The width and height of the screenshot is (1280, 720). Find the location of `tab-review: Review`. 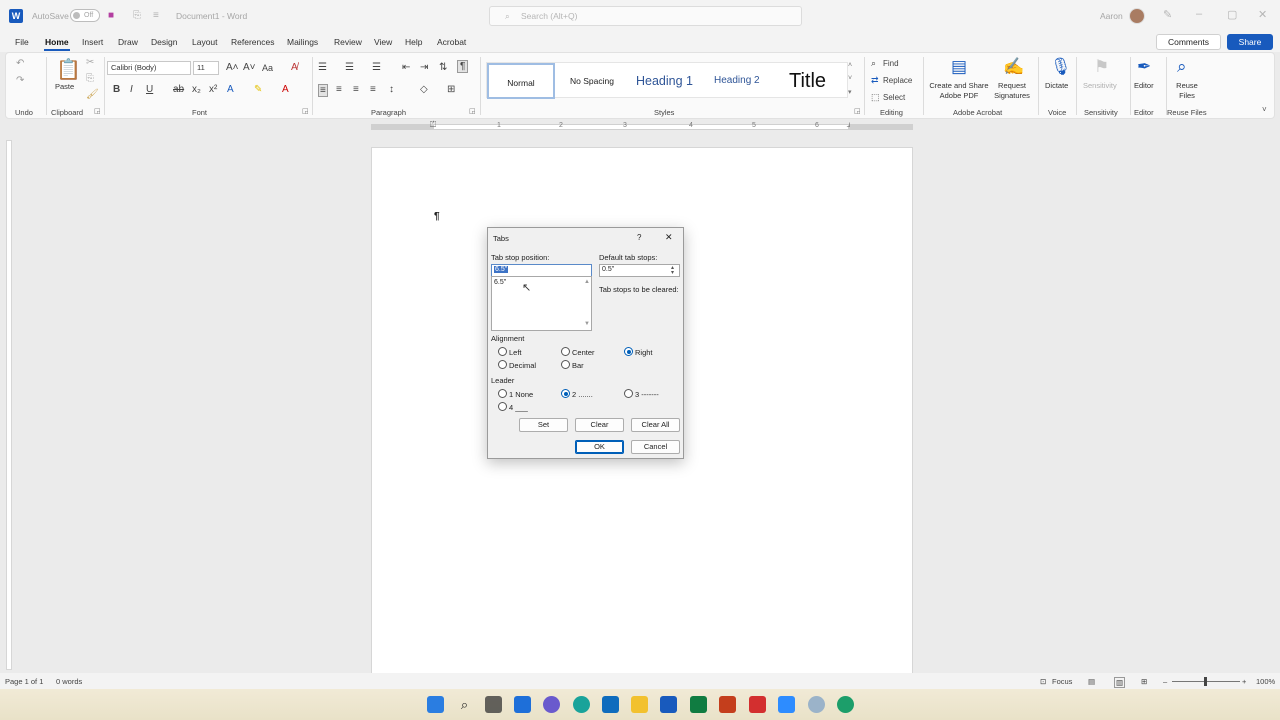

tab-review: Review is located at coordinates (348, 42).